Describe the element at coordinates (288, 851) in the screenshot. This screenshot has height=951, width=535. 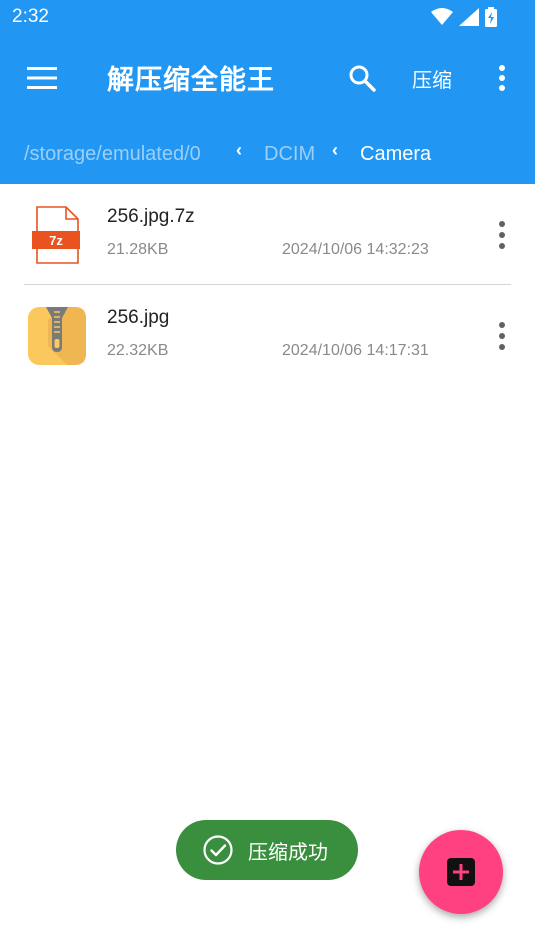
I see `toast-message: 压缩成功` at that location.